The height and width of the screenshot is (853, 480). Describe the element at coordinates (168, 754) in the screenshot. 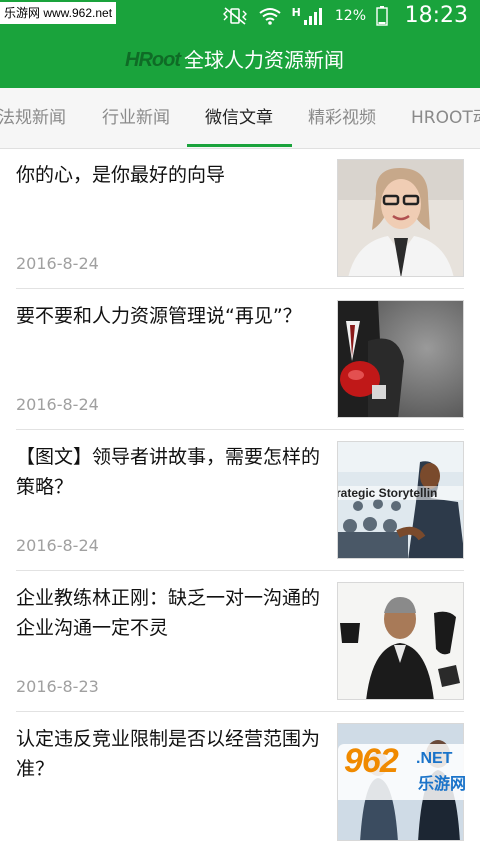

I see `article-title: 认定违反竞业限制是否以经营范围为准？` at that location.